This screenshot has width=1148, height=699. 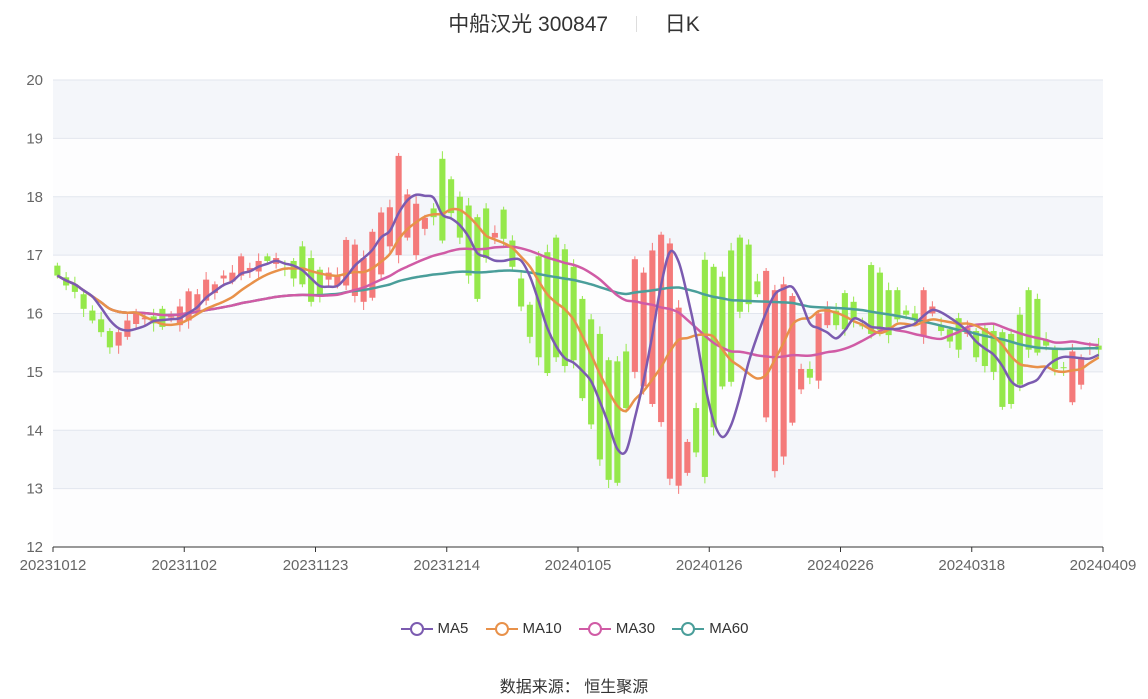 I want to click on x-tick-label: 20240226, so click(x=840, y=565).